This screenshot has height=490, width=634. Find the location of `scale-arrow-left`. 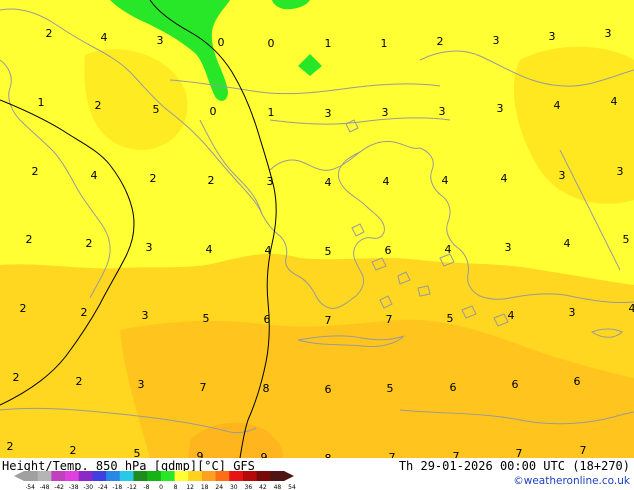

scale-arrow-left is located at coordinates (19, 476).